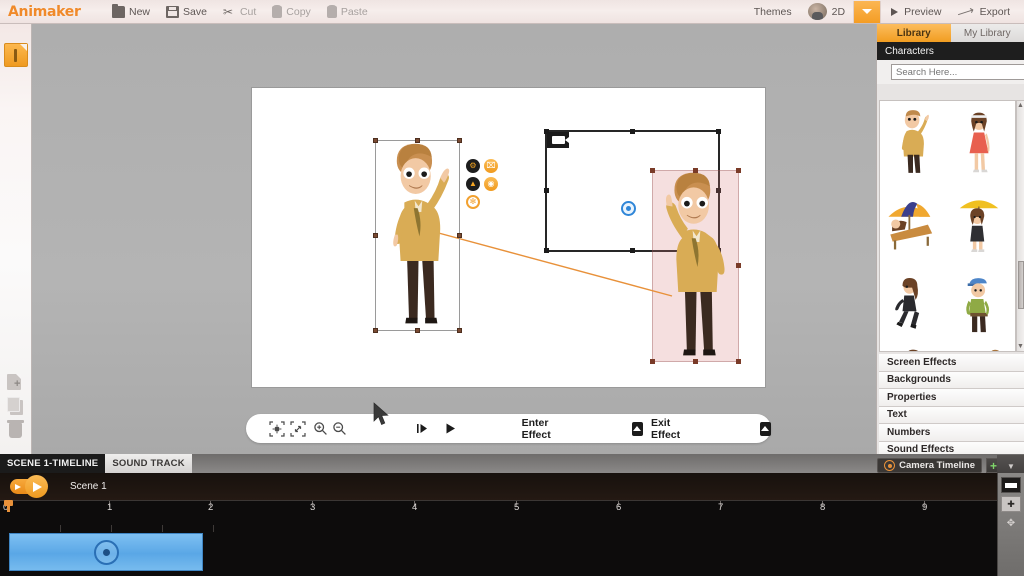  What do you see at coordinates (422, 429) in the screenshot?
I see `step-play-icon` at bounding box center [422, 429].